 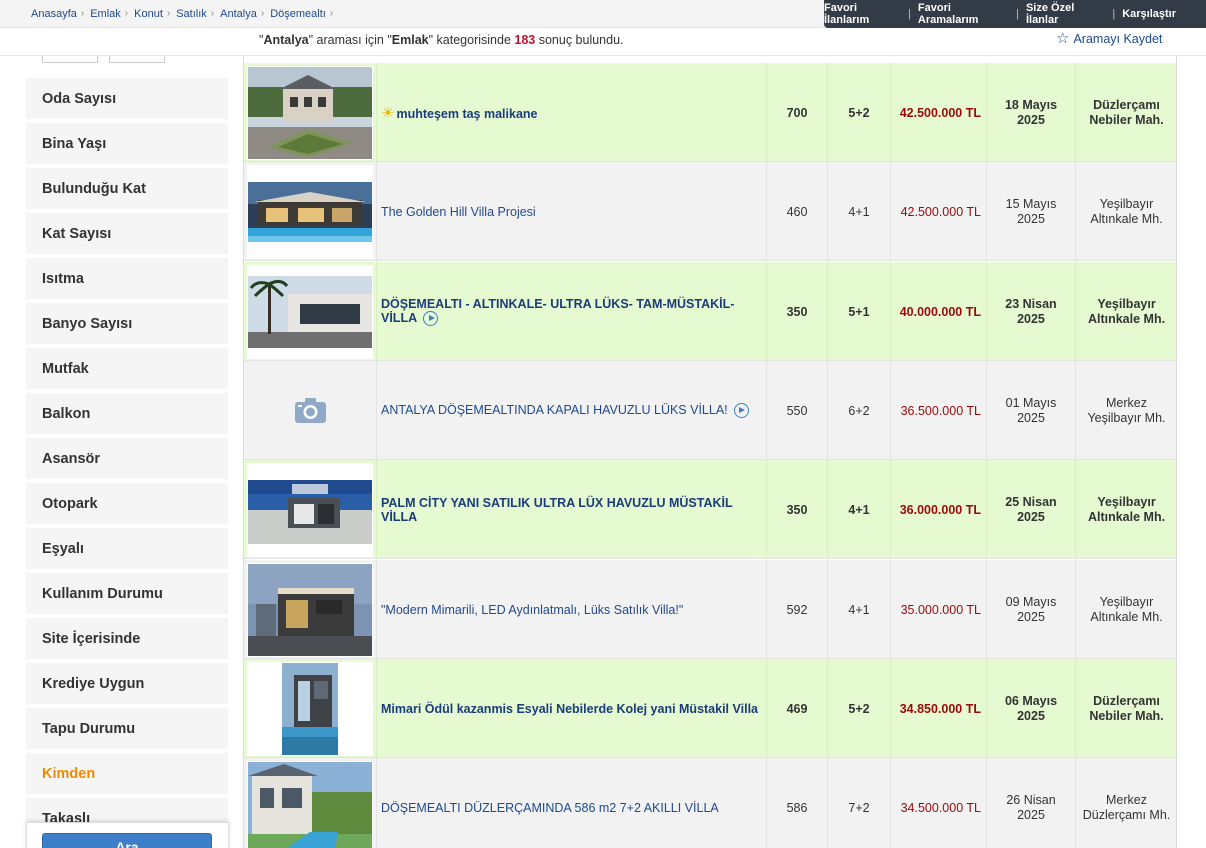 I want to click on price-cell: 34.850.000 TL, so click(x=939, y=708).